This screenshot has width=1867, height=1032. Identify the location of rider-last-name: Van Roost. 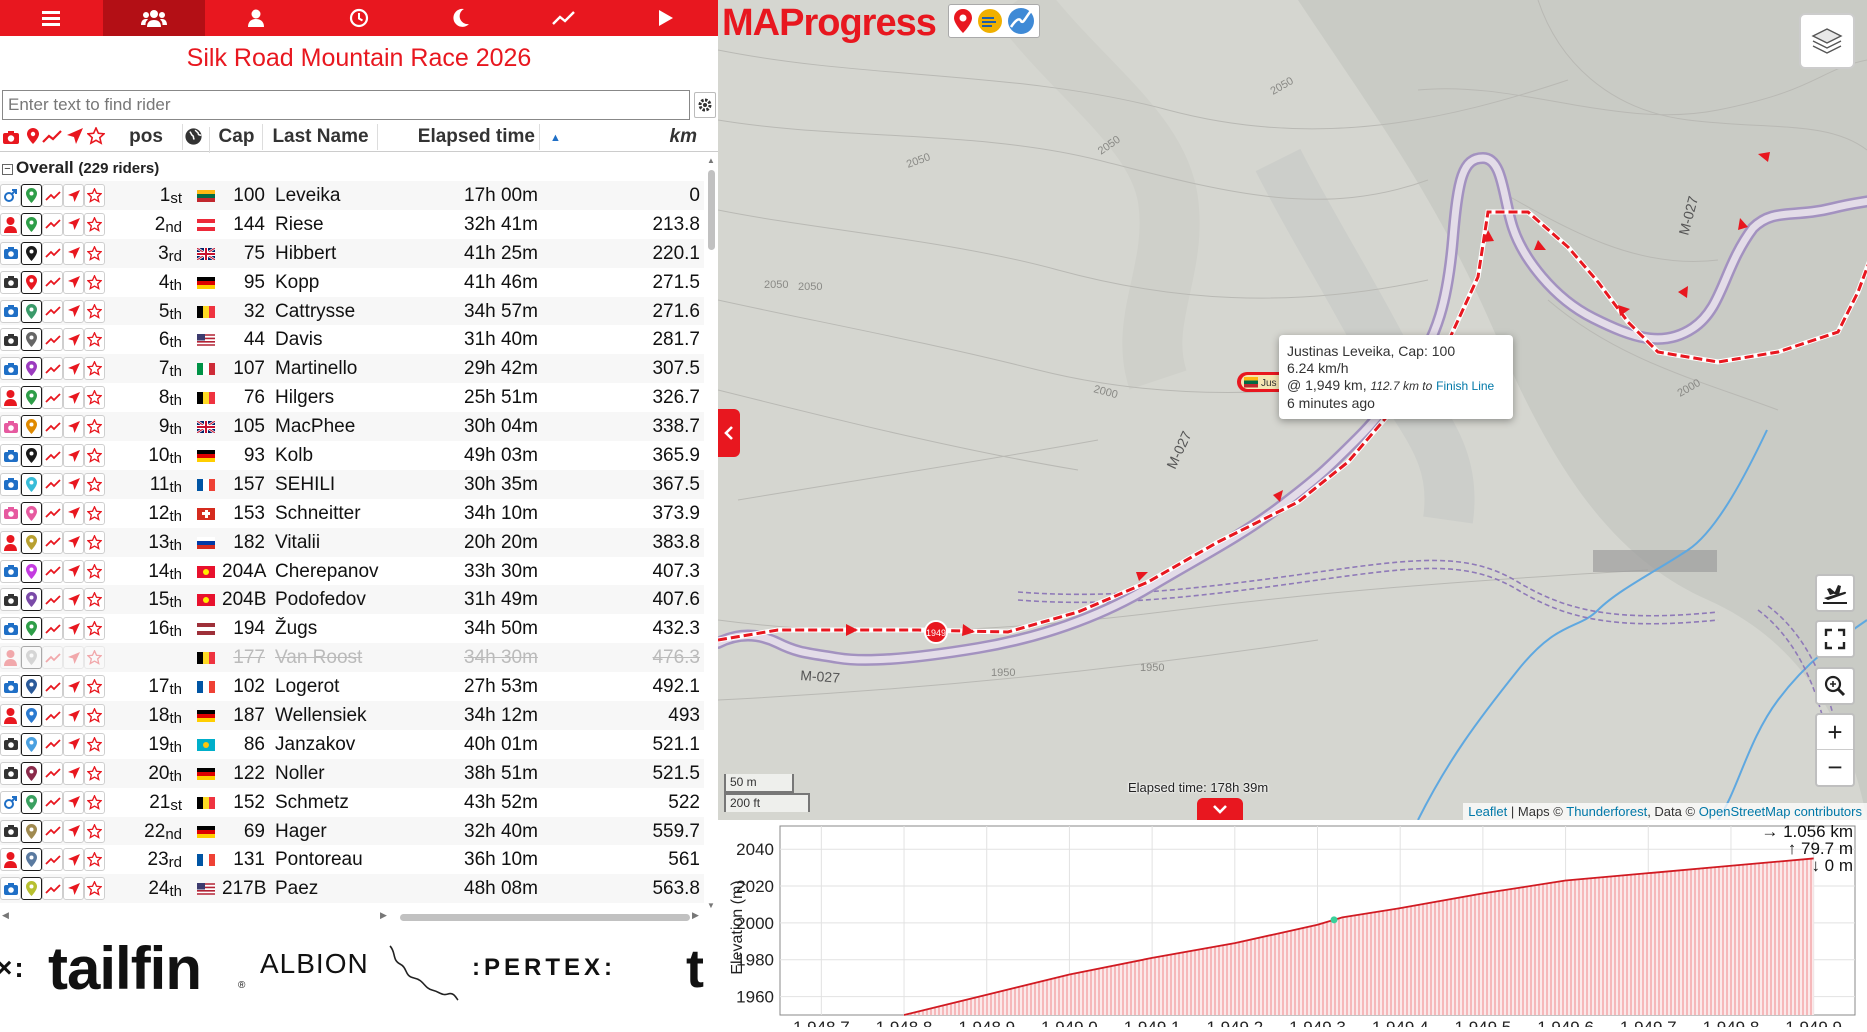
(318, 658).